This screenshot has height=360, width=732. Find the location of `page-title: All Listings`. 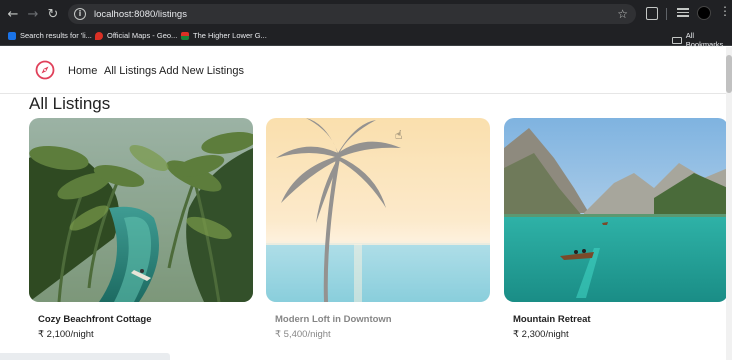

page-title: All Listings is located at coordinates (70, 103).